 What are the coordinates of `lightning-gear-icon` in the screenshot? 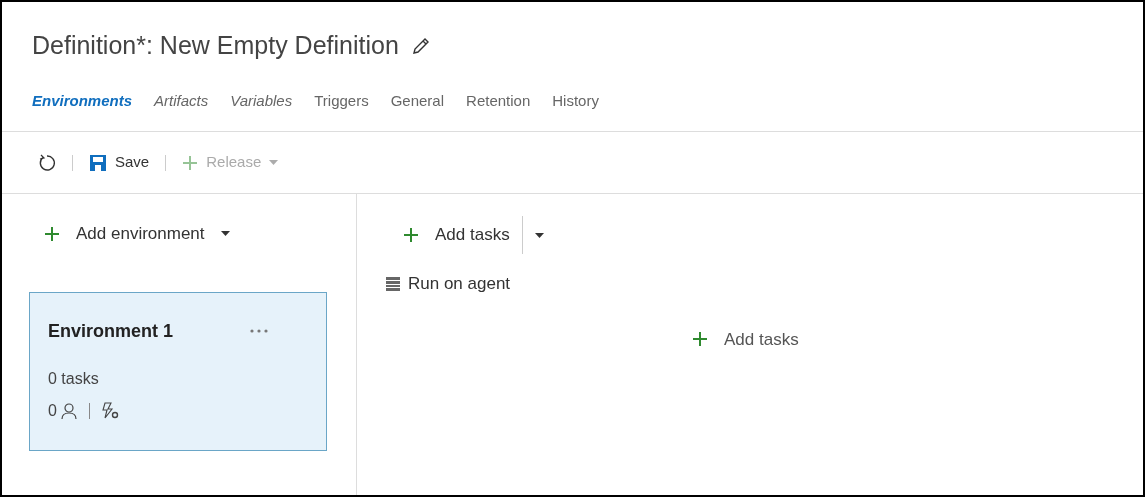 It's located at (110, 410).